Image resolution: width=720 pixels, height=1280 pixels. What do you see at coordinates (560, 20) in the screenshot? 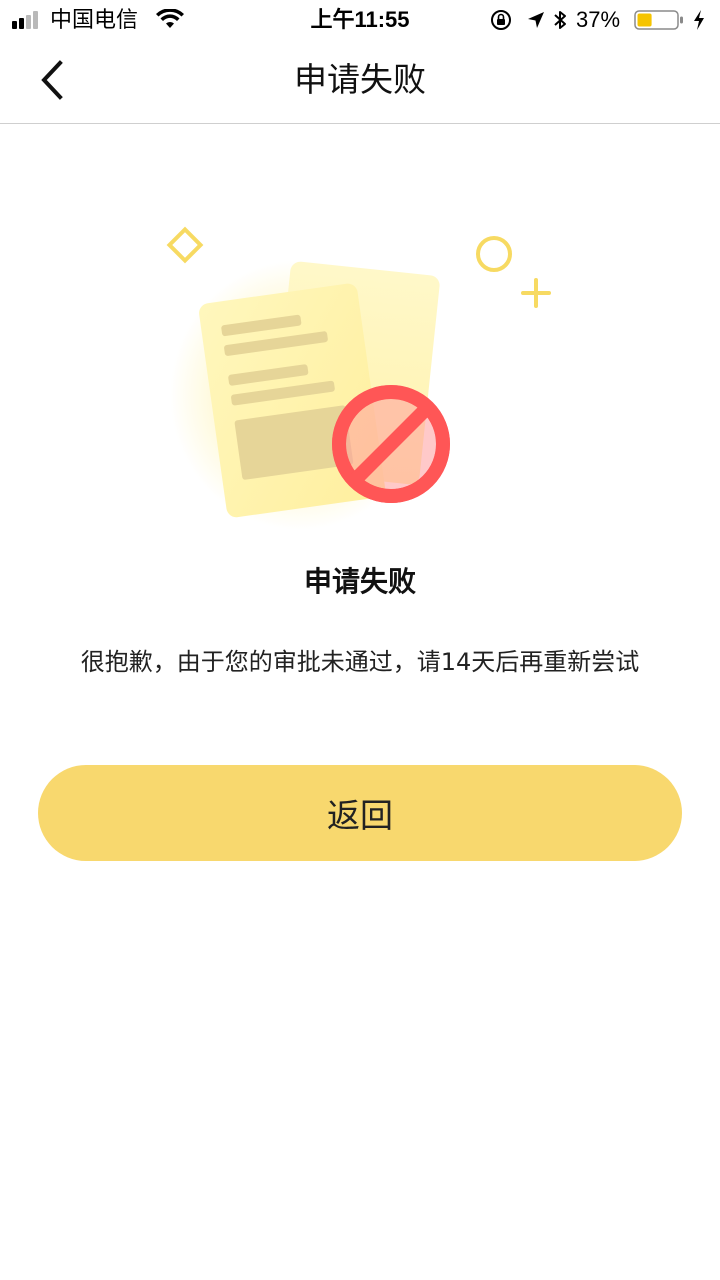
I see `bluetooth-icon` at bounding box center [560, 20].